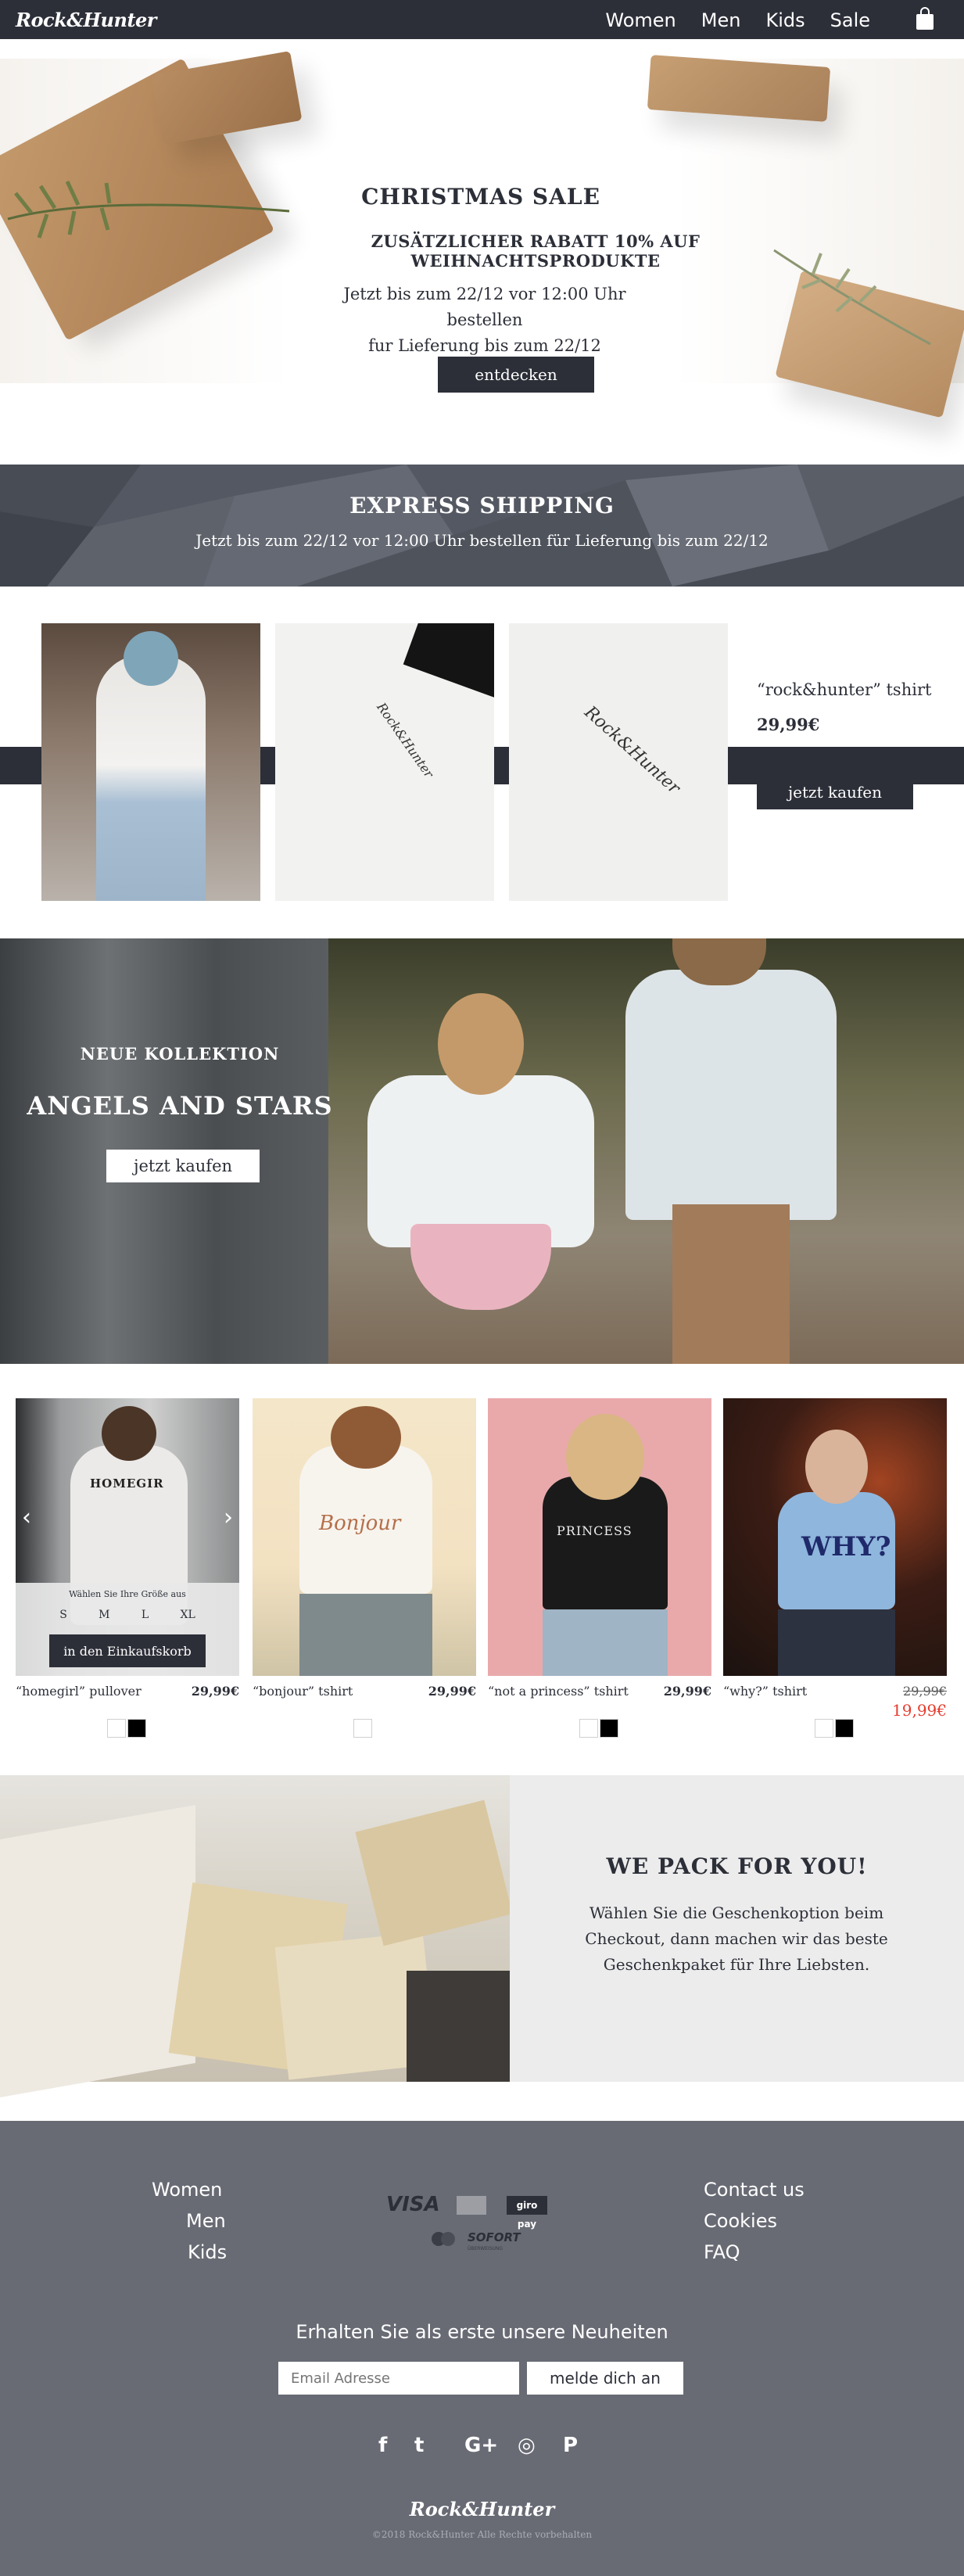  What do you see at coordinates (104, 1615) in the screenshot?
I see `size-option-m: M` at bounding box center [104, 1615].